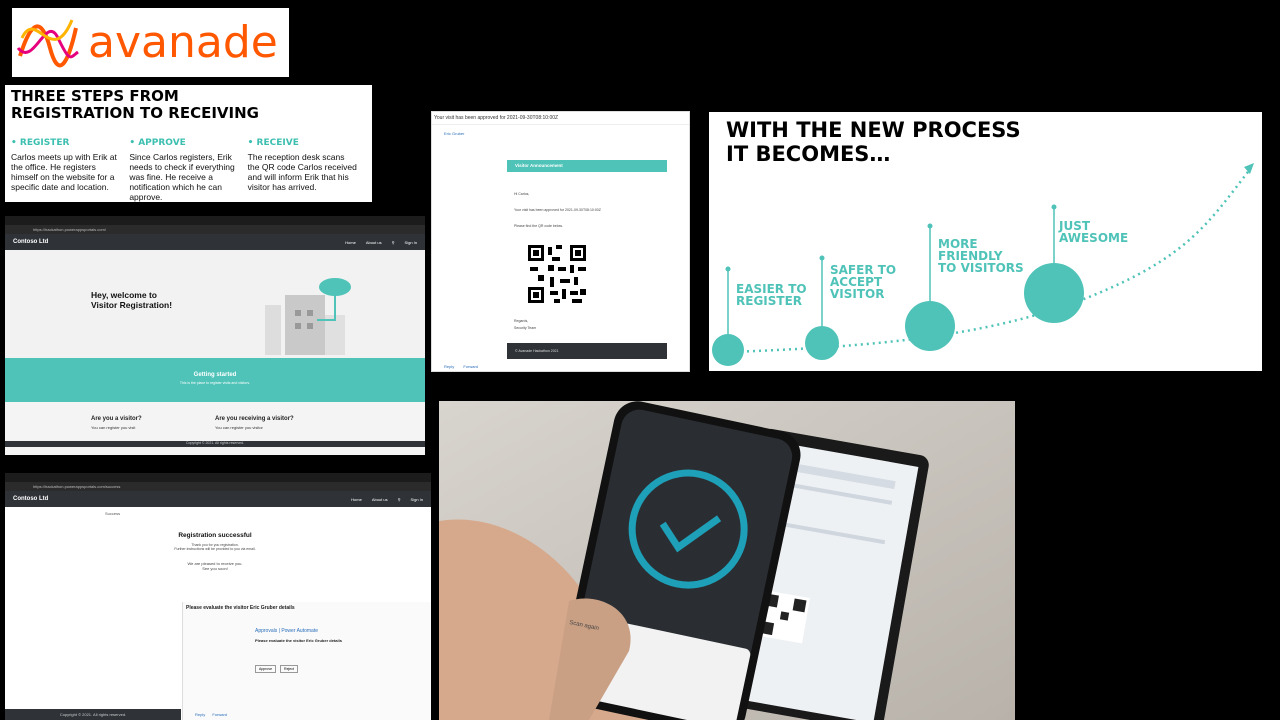 The height and width of the screenshot is (720, 1280). Describe the element at coordinates (1094, 238) in the screenshot. I see `stage-4-line2: AWESOME` at that location.